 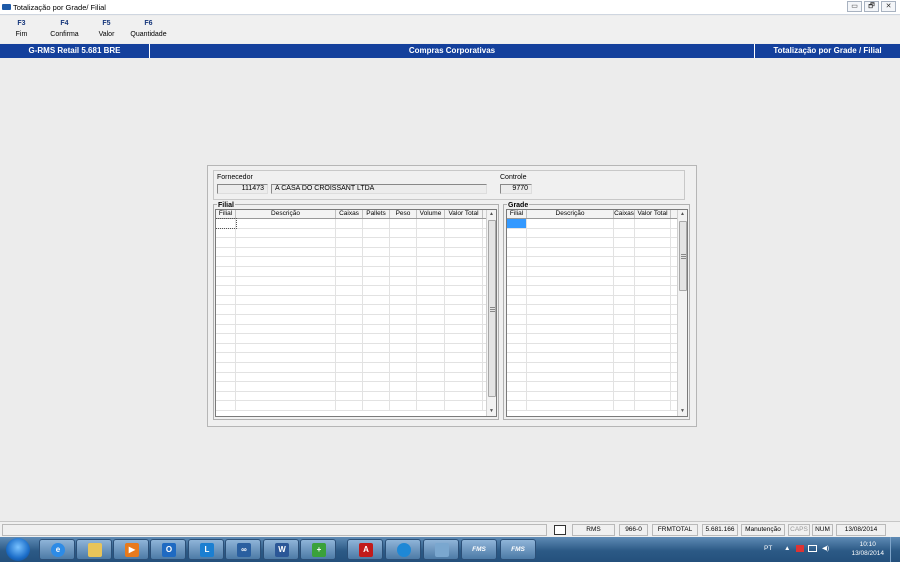 What do you see at coordinates (281, 549) in the screenshot?
I see `taskbar-word: W` at bounding box center [281, 549].